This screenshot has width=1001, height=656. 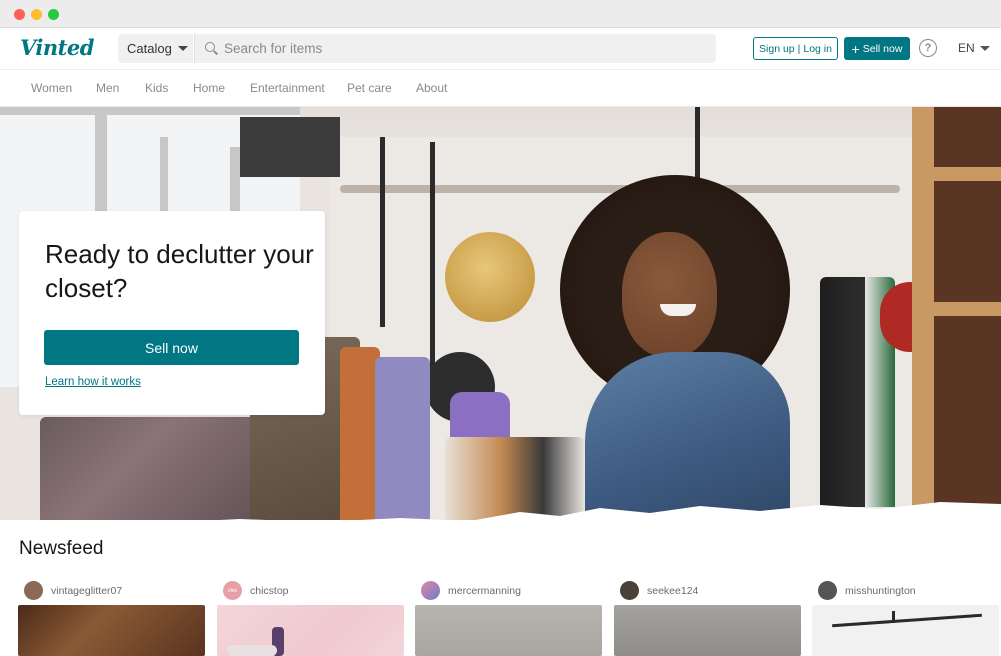 What do you see at coordinates (61, 548) in the screenshot?
I see `newsfeed-title: Newsfeed` at bounding box center [61, 548].